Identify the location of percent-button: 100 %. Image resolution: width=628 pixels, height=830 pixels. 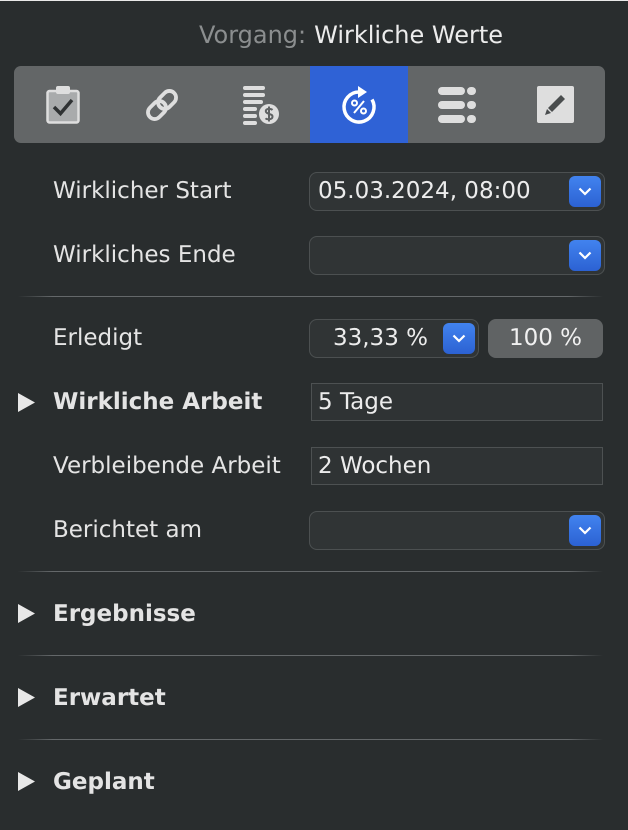
(545, 338).